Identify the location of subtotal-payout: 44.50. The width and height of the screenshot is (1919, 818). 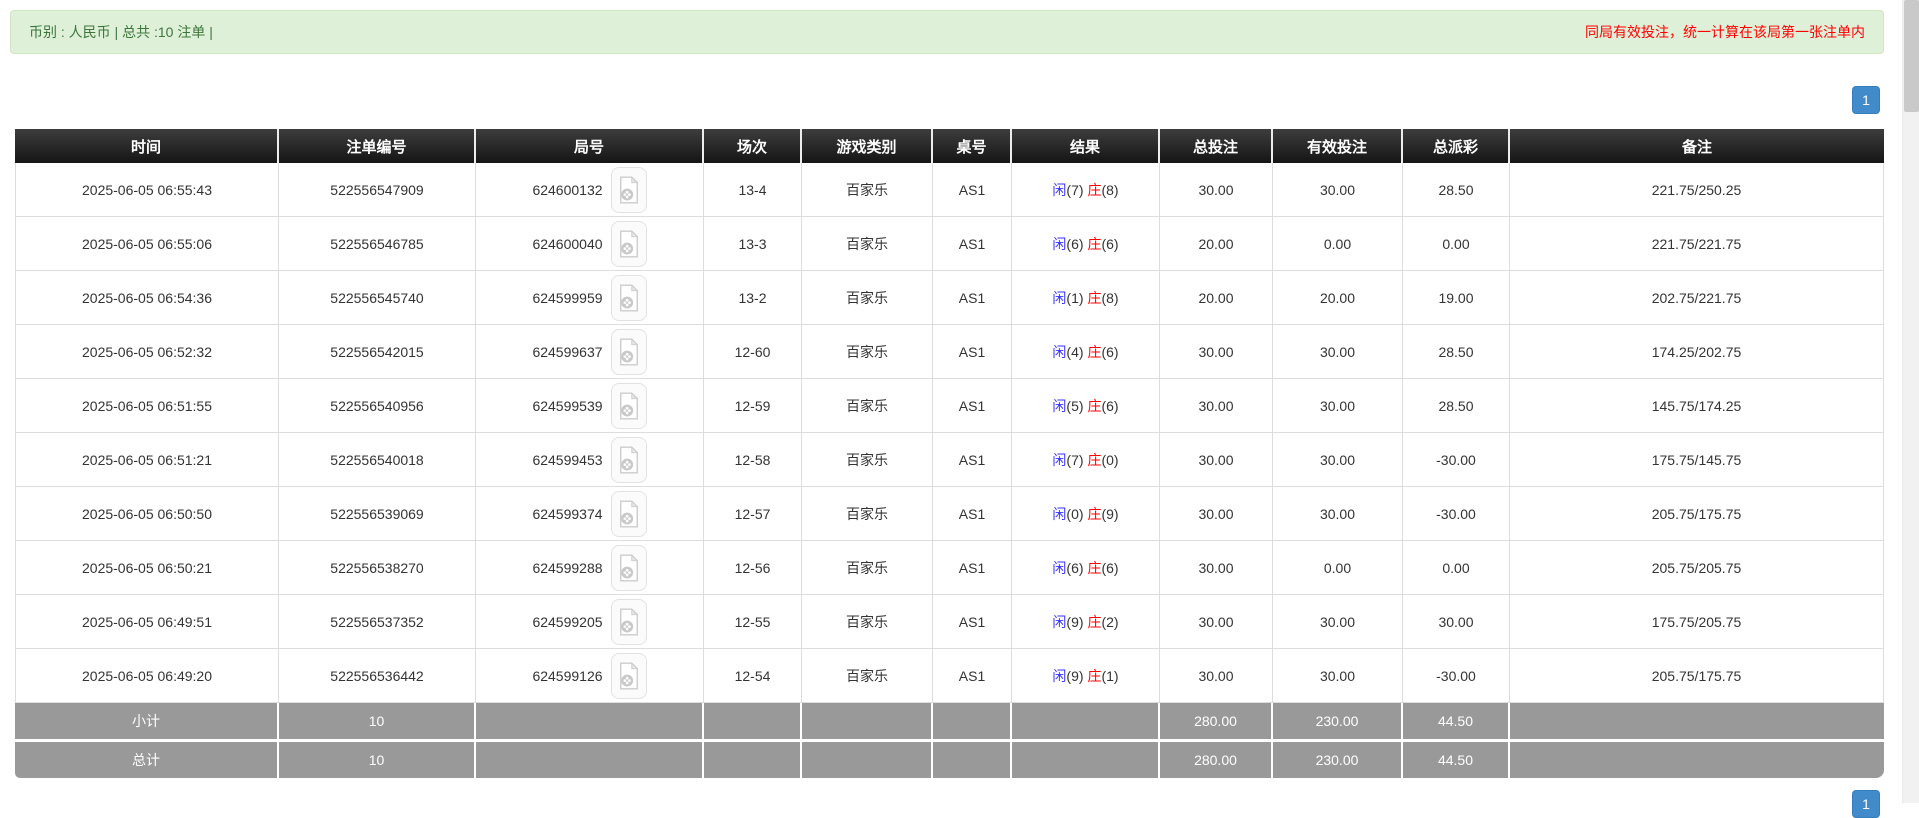
(1456, 721).